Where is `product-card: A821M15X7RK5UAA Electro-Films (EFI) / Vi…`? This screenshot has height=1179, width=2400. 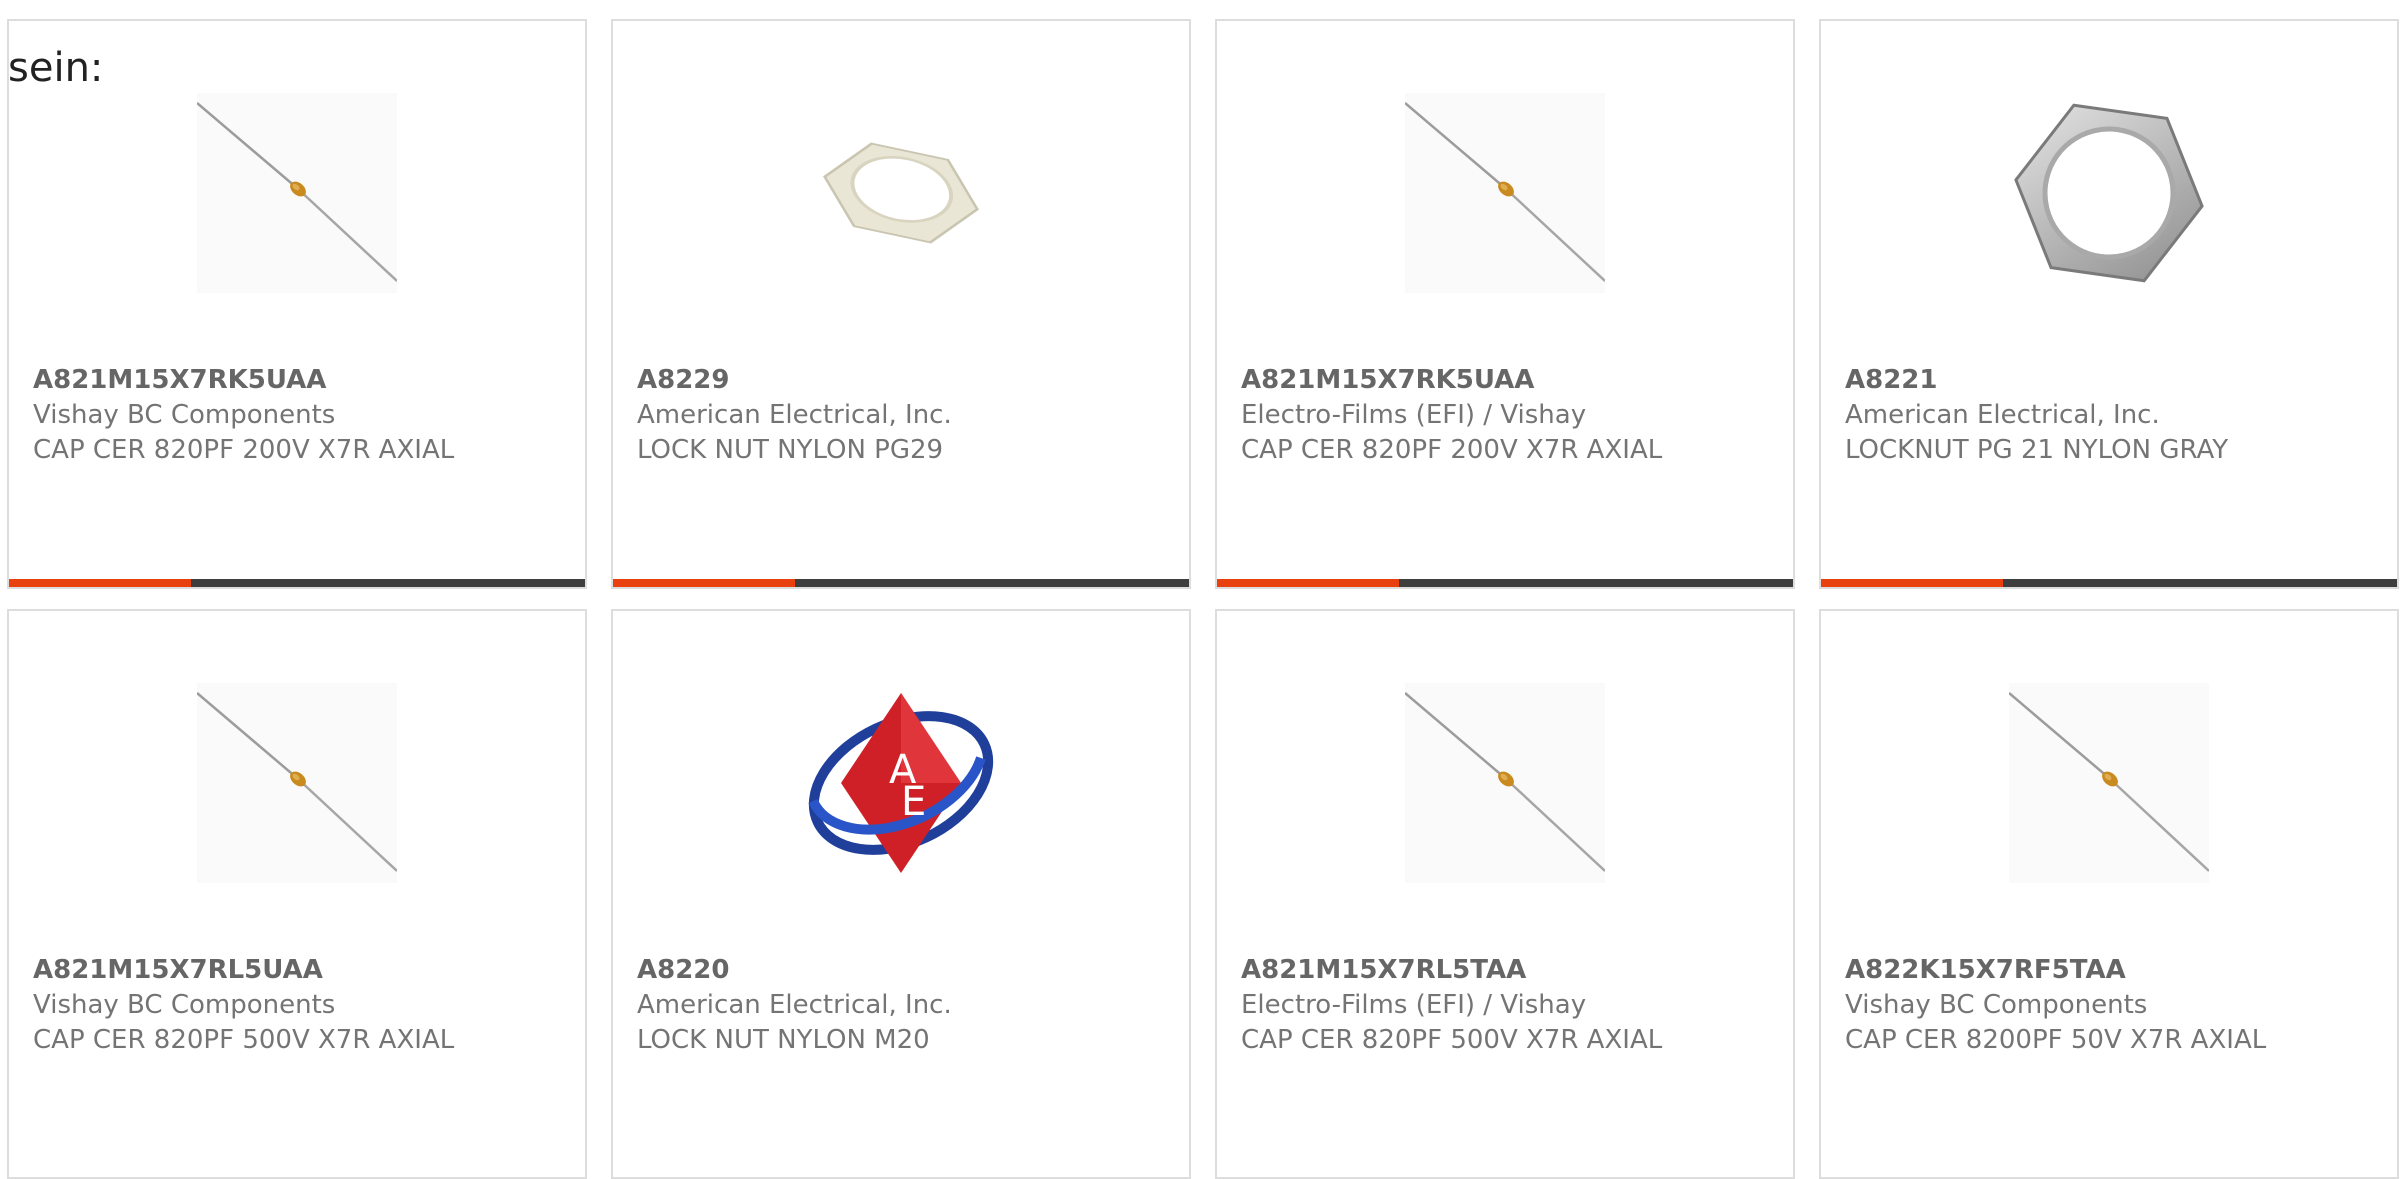
product-card: A821M15X7RK5UAA Electro-Films (EFI) / Vi… is located at coordinates (1505, 304).